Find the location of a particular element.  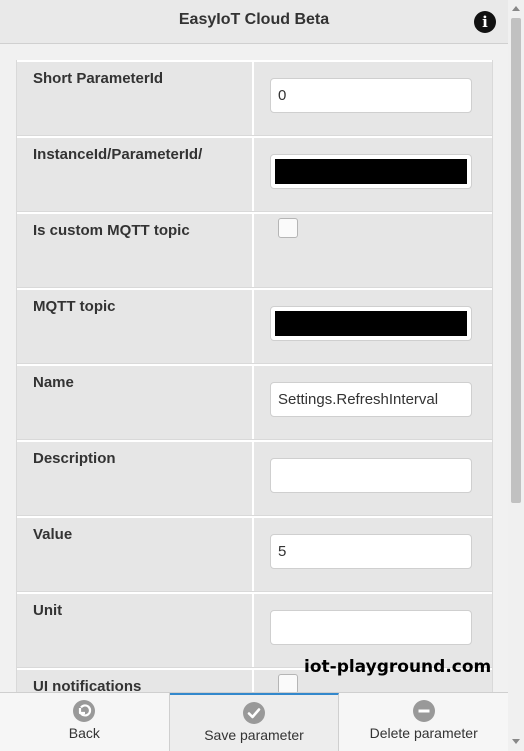

form-row-is-custom-mqtt: Is custom MQTT topic is located at coordinates (254, 250).